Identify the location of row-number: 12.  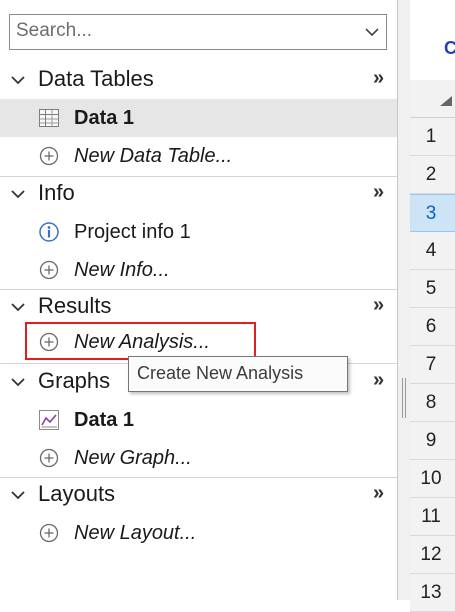
(431, 554).